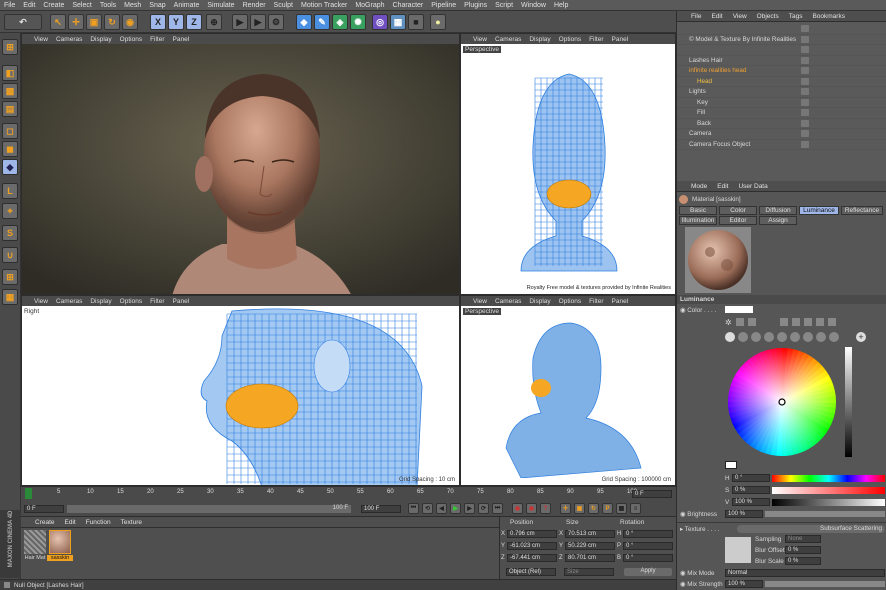  What do you see at coordinates (751, 502) in the screenshot?
I see `v-field: 100 %` at bounding box center [751, 502].